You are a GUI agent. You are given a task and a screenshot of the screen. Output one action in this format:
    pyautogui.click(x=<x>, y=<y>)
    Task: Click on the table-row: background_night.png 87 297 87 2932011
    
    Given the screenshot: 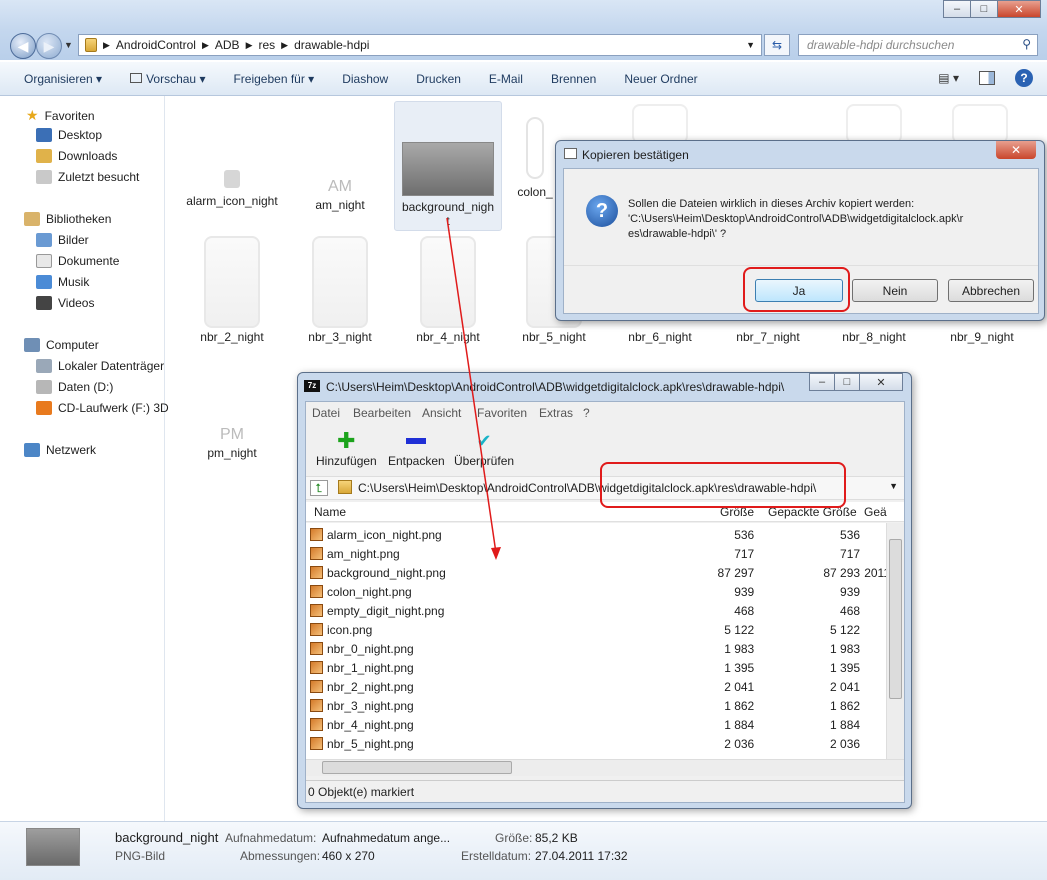 What is the action you would take?
    pyautogui.click(x=598, y=572)
    